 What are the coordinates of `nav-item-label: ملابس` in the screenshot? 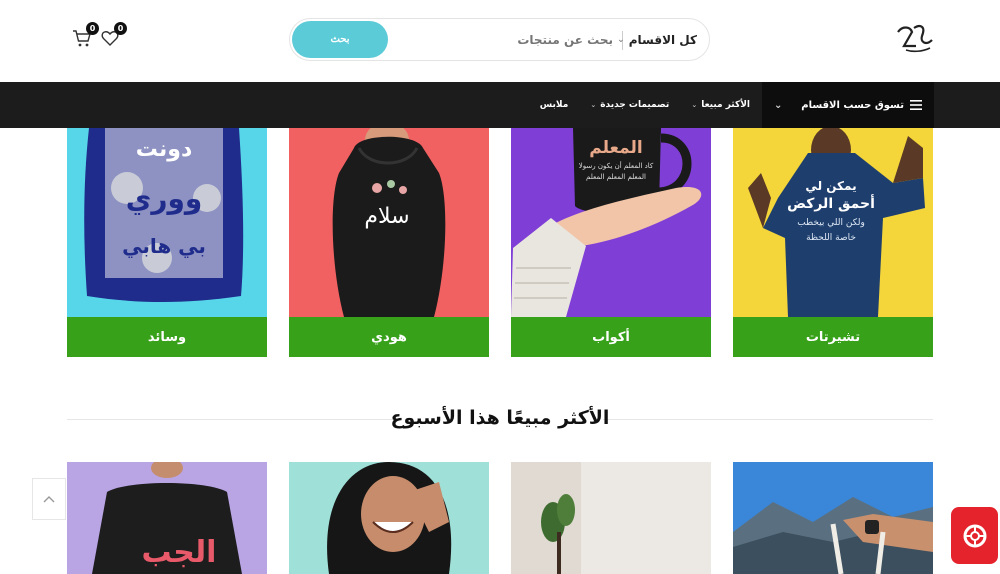 It's located at (554, 105).